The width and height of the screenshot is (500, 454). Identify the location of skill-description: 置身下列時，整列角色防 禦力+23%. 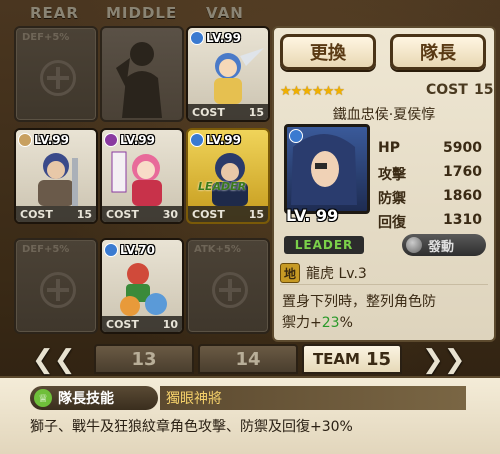
(359, 312).